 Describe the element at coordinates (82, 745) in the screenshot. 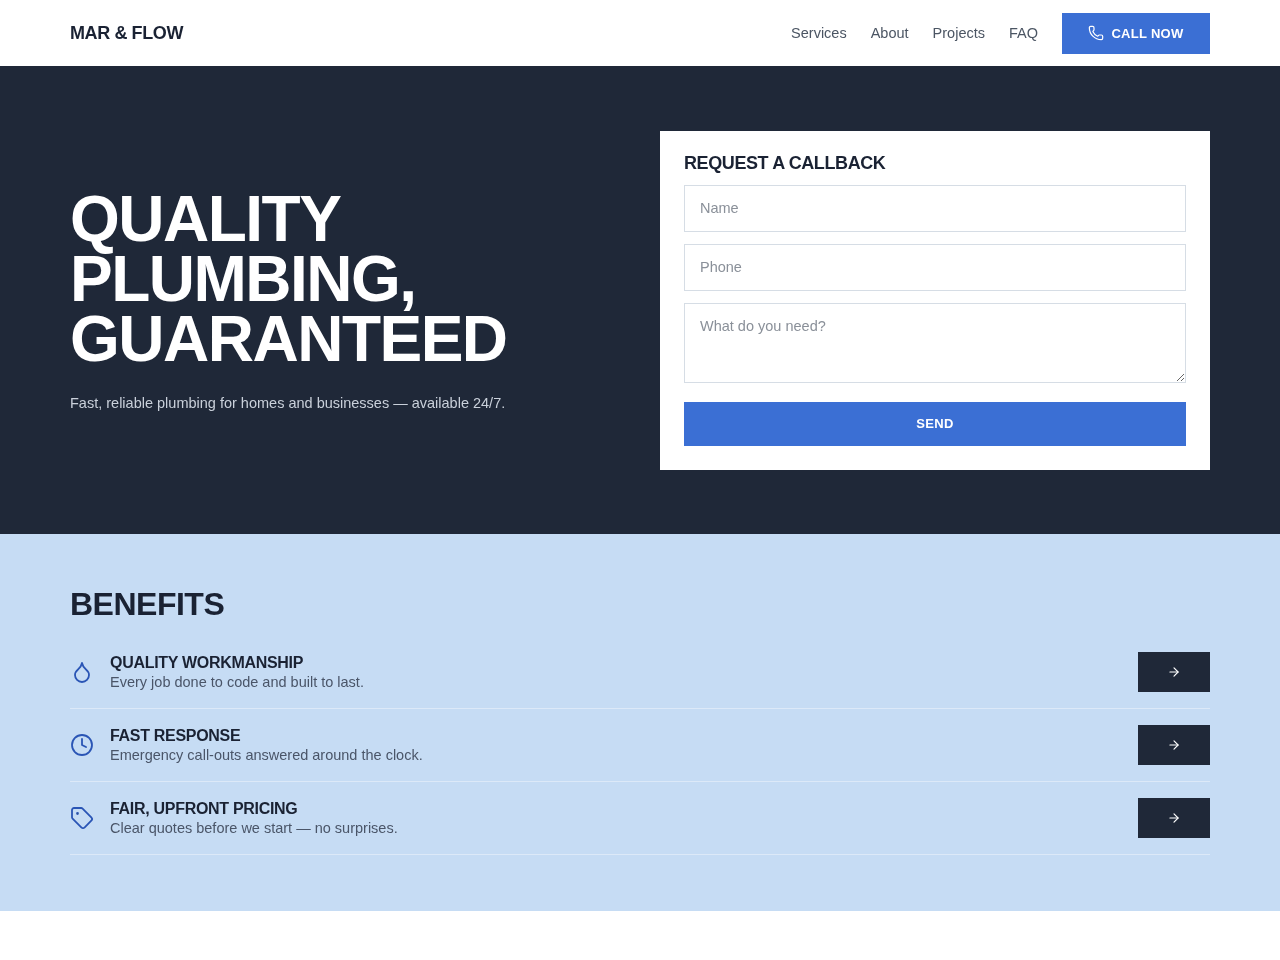

I see `clock-icon` at that location.